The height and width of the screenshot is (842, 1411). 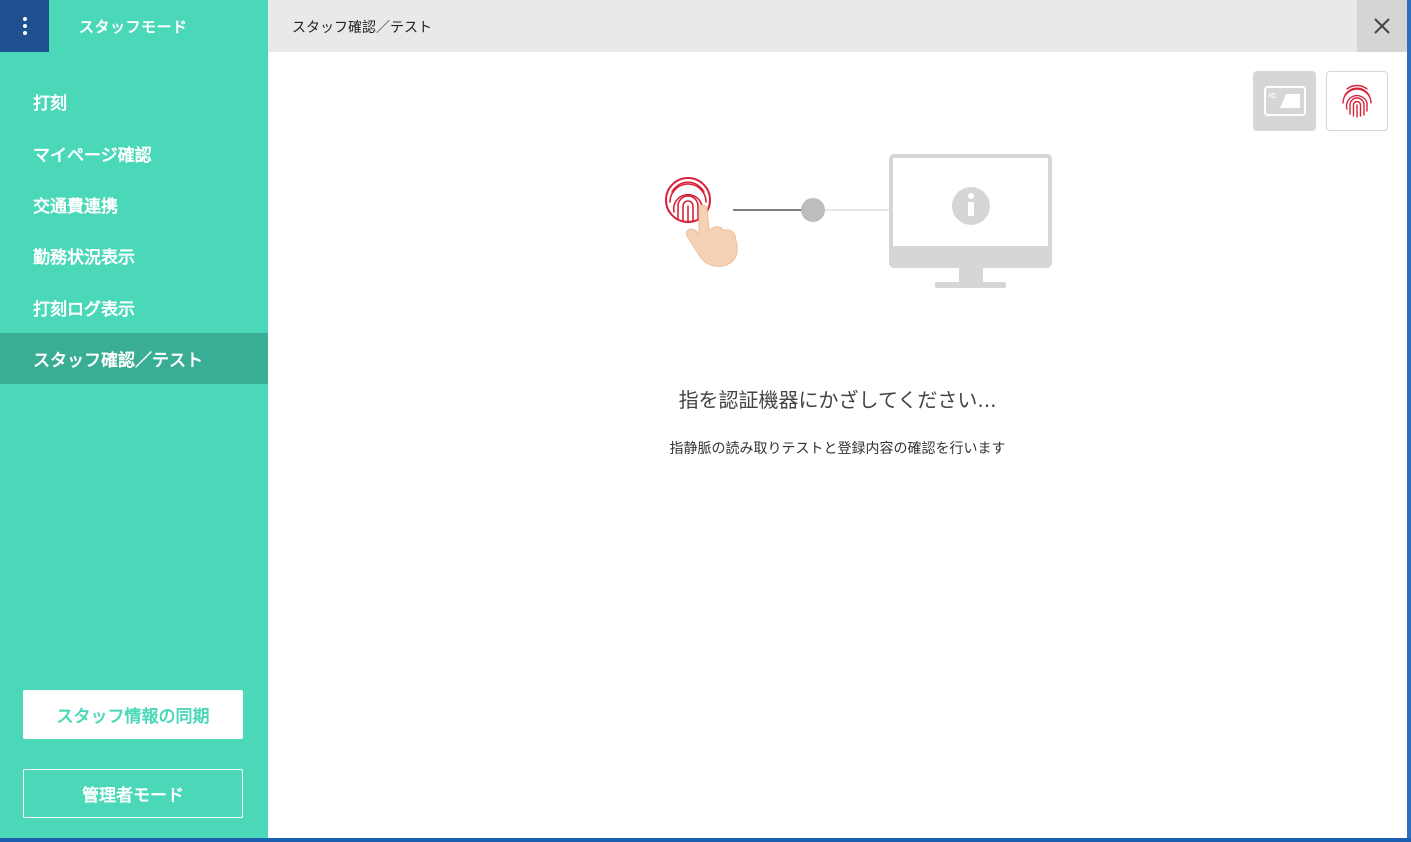 What do you see at coordinates (1409, 421) in the screenshot?
I see `window-edge` at bounding box center [1409, 421].